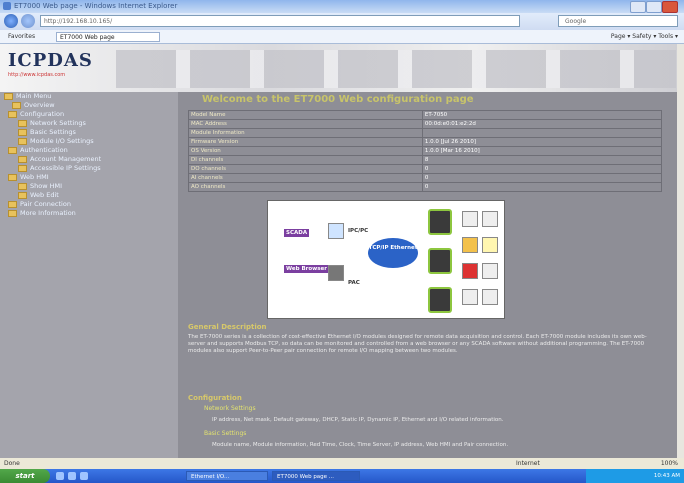  I want to click on start-button: start, so click(25, 476).